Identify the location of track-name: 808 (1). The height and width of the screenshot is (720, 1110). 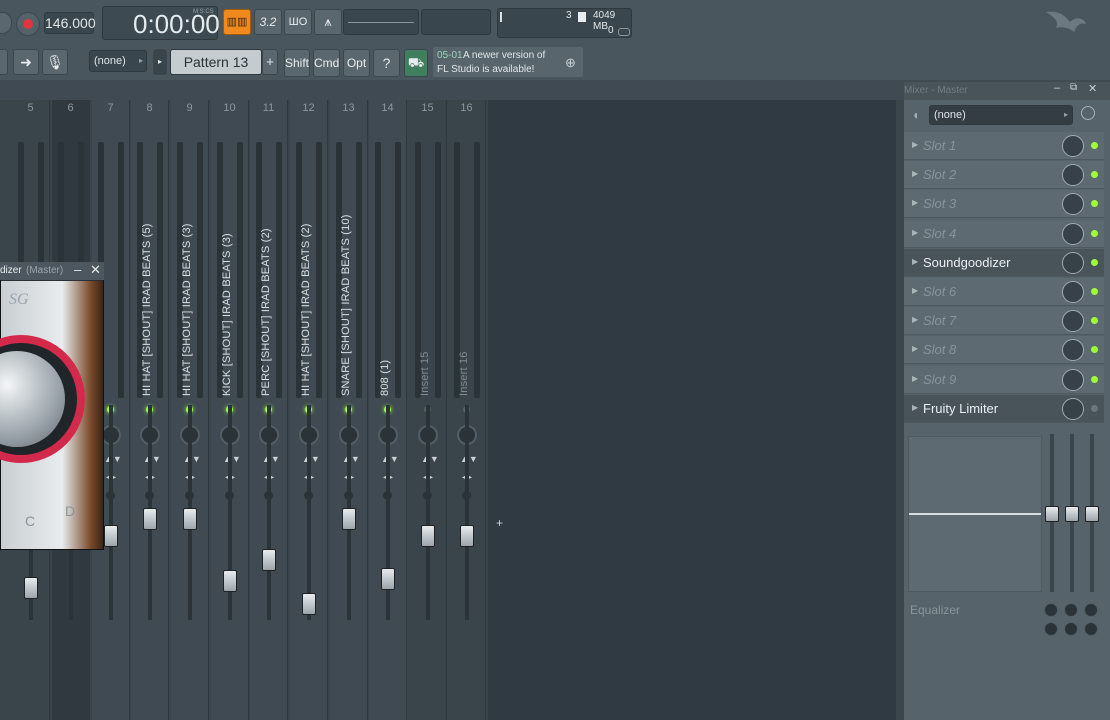
(385, 378).